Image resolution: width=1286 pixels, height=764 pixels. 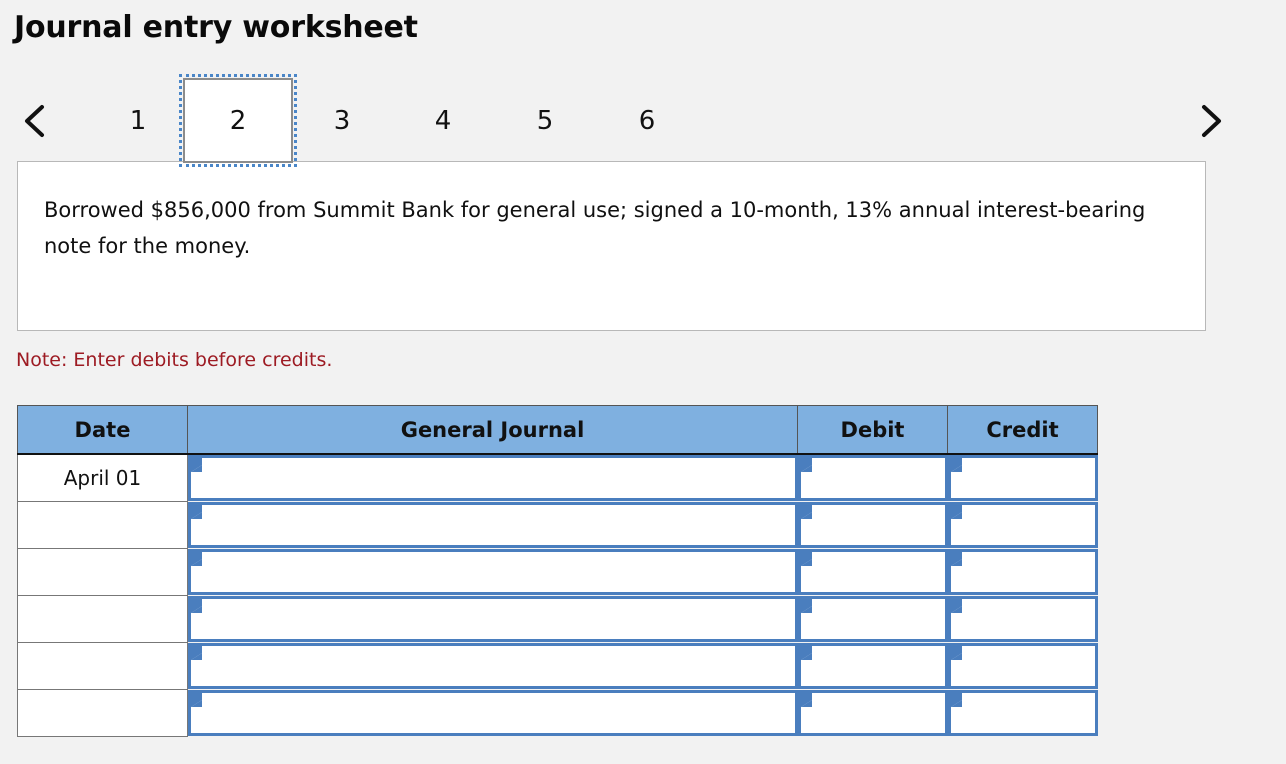 I want to click on column-header-general-journal: General Journal, so click(x=492, y=430).